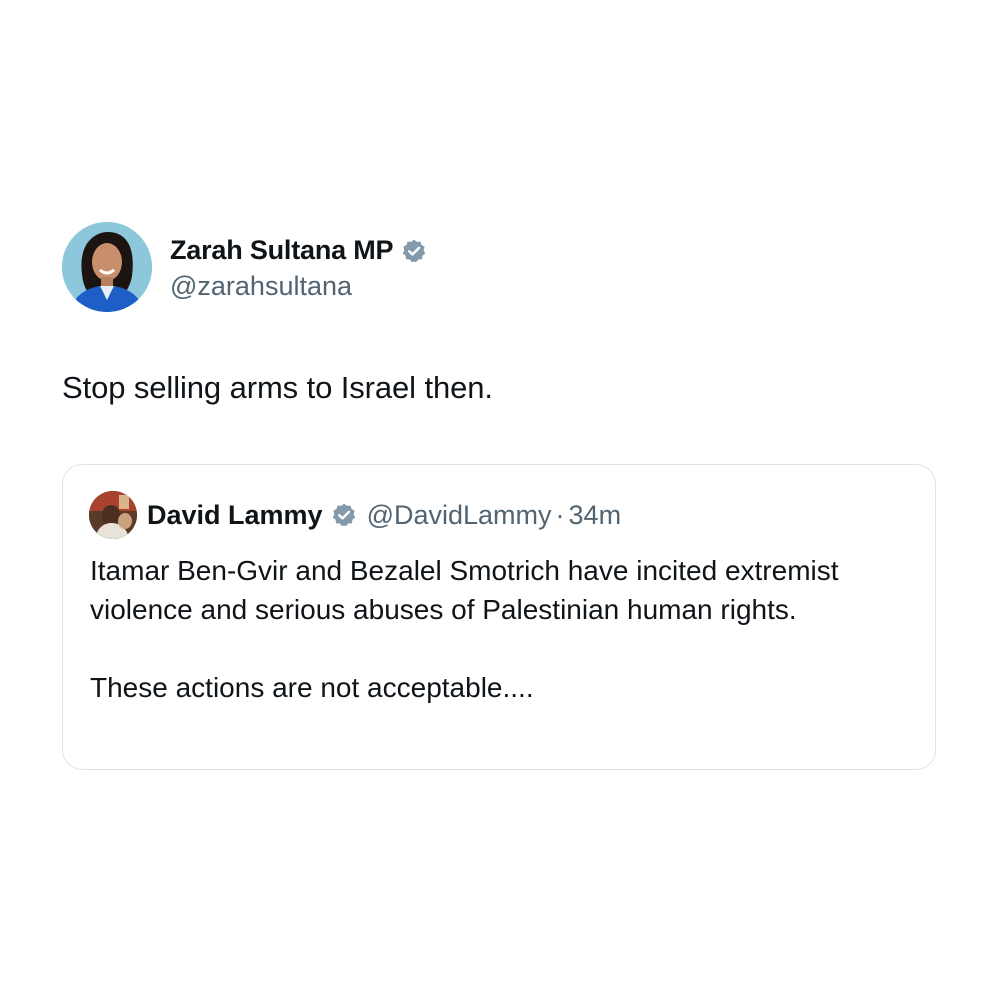 This screenshot has width=1000, height=1000. What do you see at coordinates (459, 515) in the screenshot?
I see `quoted-handle: @DavidLammy` at bounding box center [459, 515].